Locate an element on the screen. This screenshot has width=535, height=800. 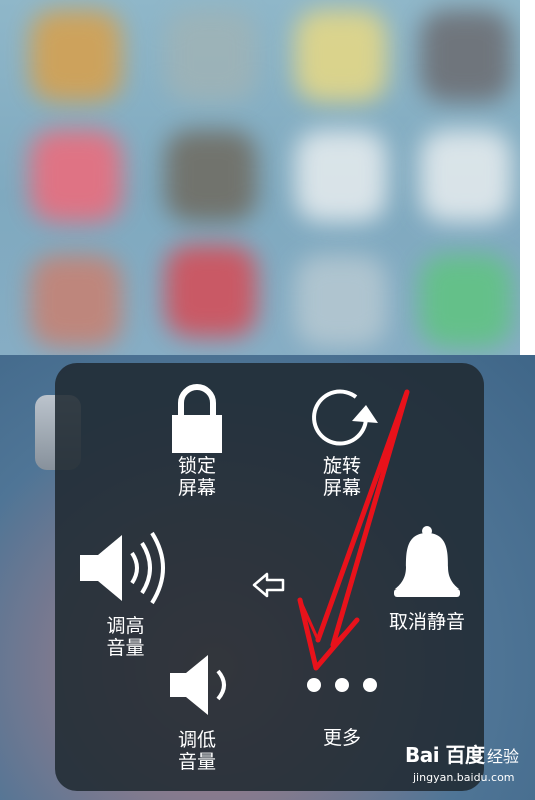
speaker-low-icon is located at coordinates (198, 685).